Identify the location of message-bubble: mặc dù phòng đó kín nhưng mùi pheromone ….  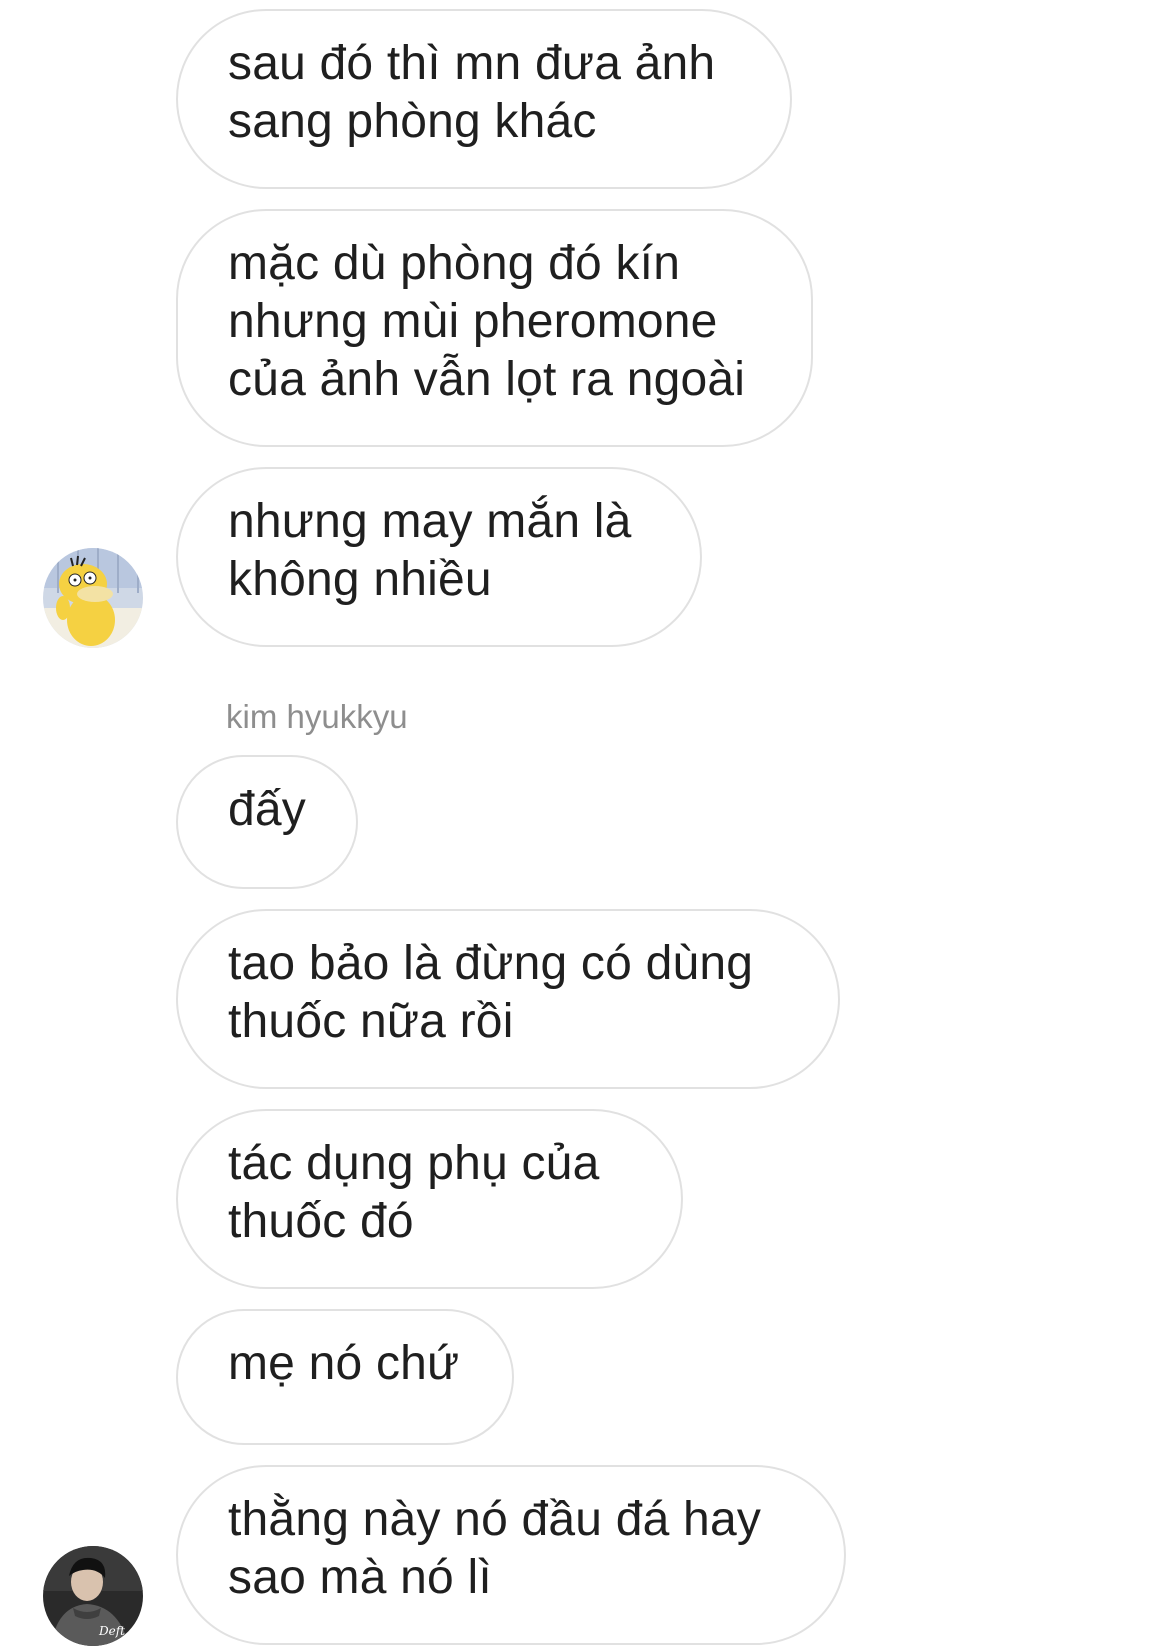
(494, 328).